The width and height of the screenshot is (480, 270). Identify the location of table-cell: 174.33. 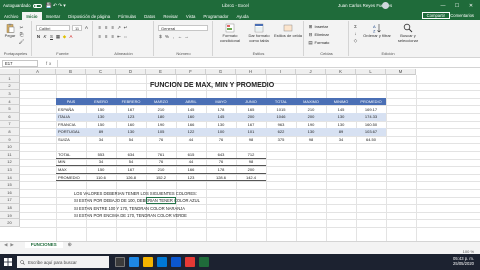
(371, 117).